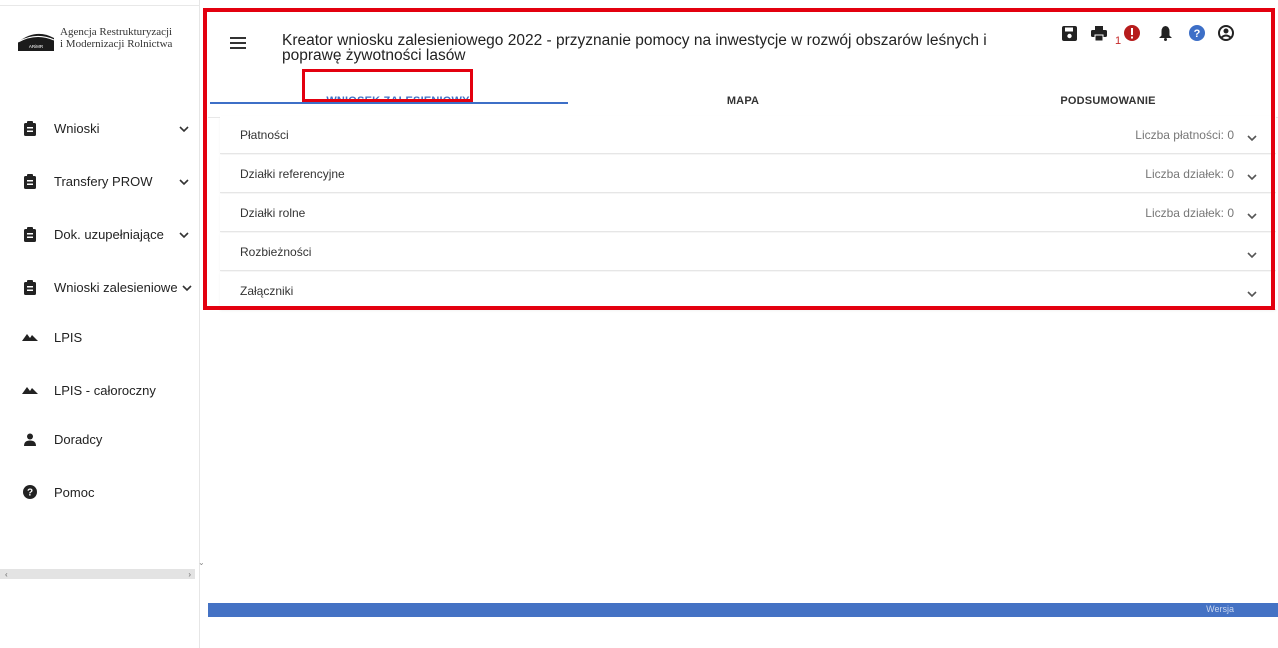 Image resolution: width=1278 pixels, height=648 pixels. What do you see at coordinates (1108, 101) in the screenshot?
I see `tab-podsumowanie: PODSUMOWANIE` at bounding box center [1108, 101].